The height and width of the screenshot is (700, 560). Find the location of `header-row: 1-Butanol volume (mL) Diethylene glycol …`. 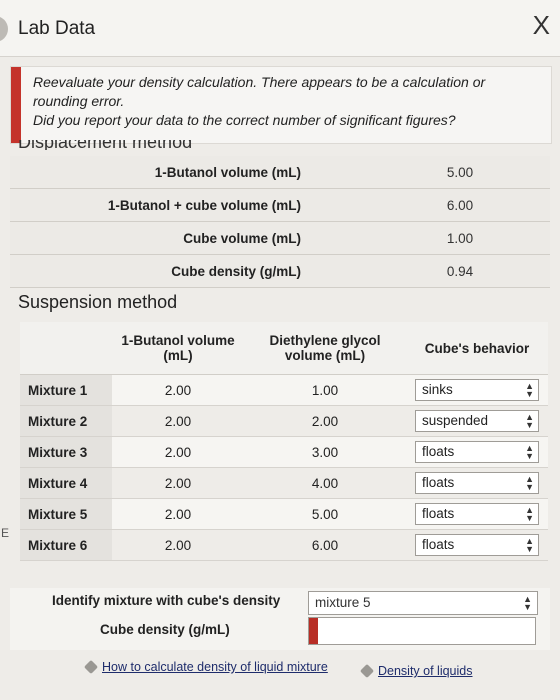

header-row: 1-Butanol volume (mL) Diethylene glycol … is located at coordinates (284, 348).